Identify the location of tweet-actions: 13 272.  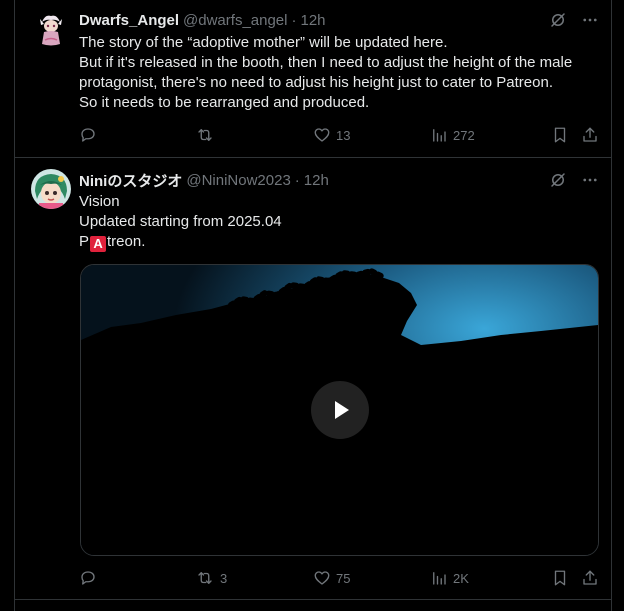
(339, 135).